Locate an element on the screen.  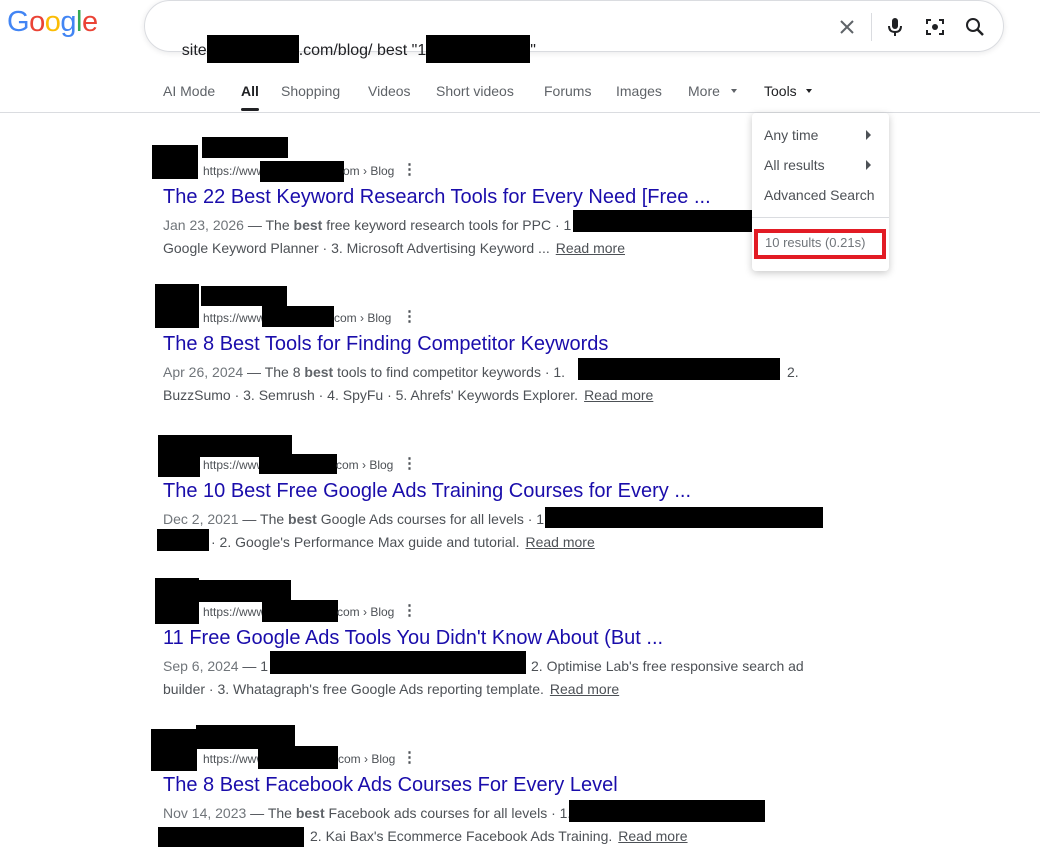
logo-letter: e is located at coordinates (89, 22).